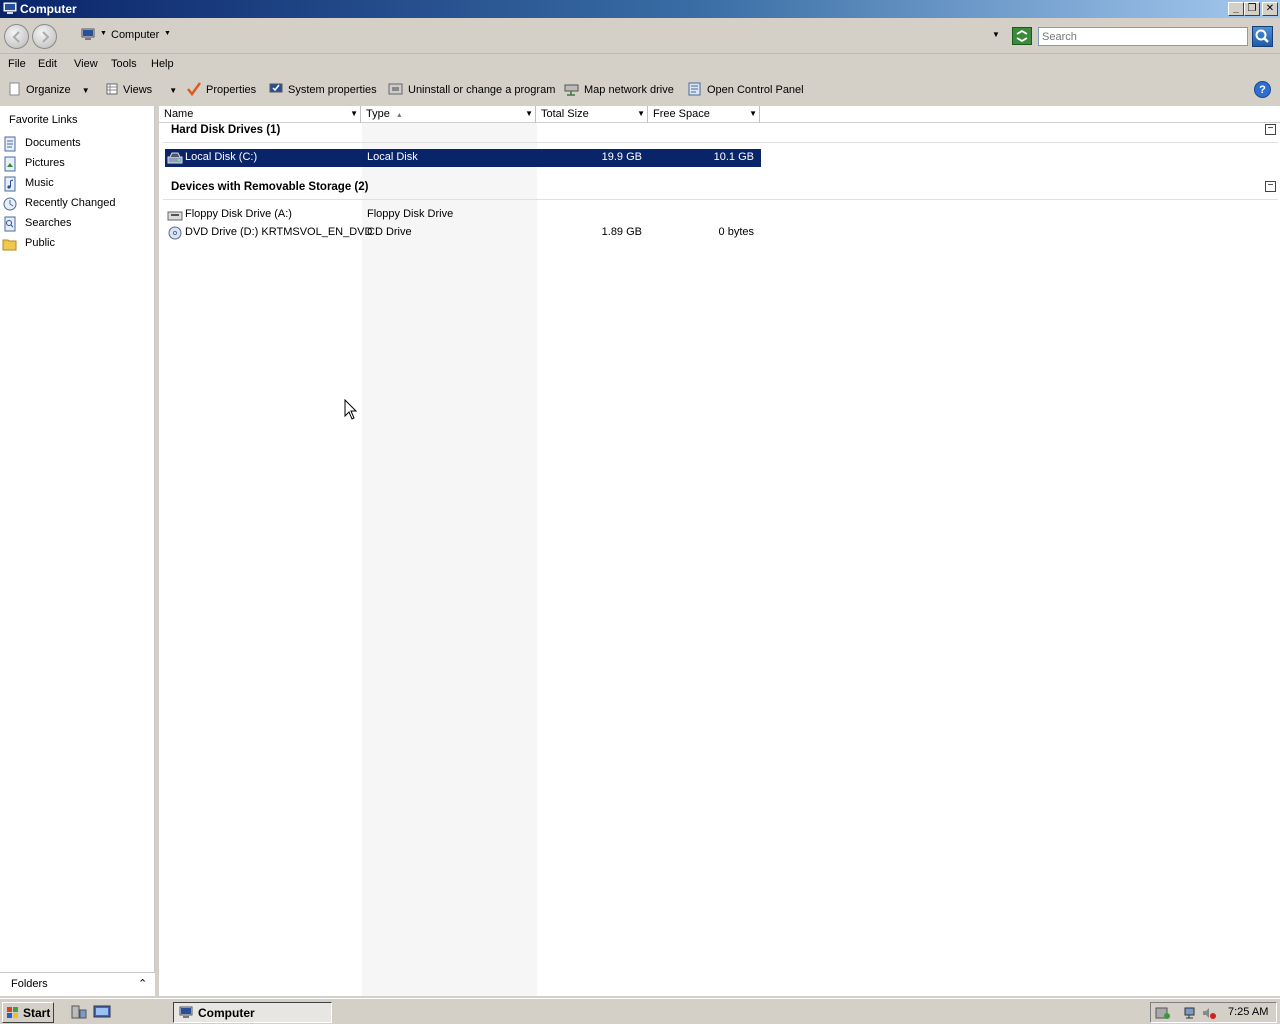  Describe the element at coordinates (142, 983) in the screenshot. I see `chevron-up-icon: ⌃` at that location.